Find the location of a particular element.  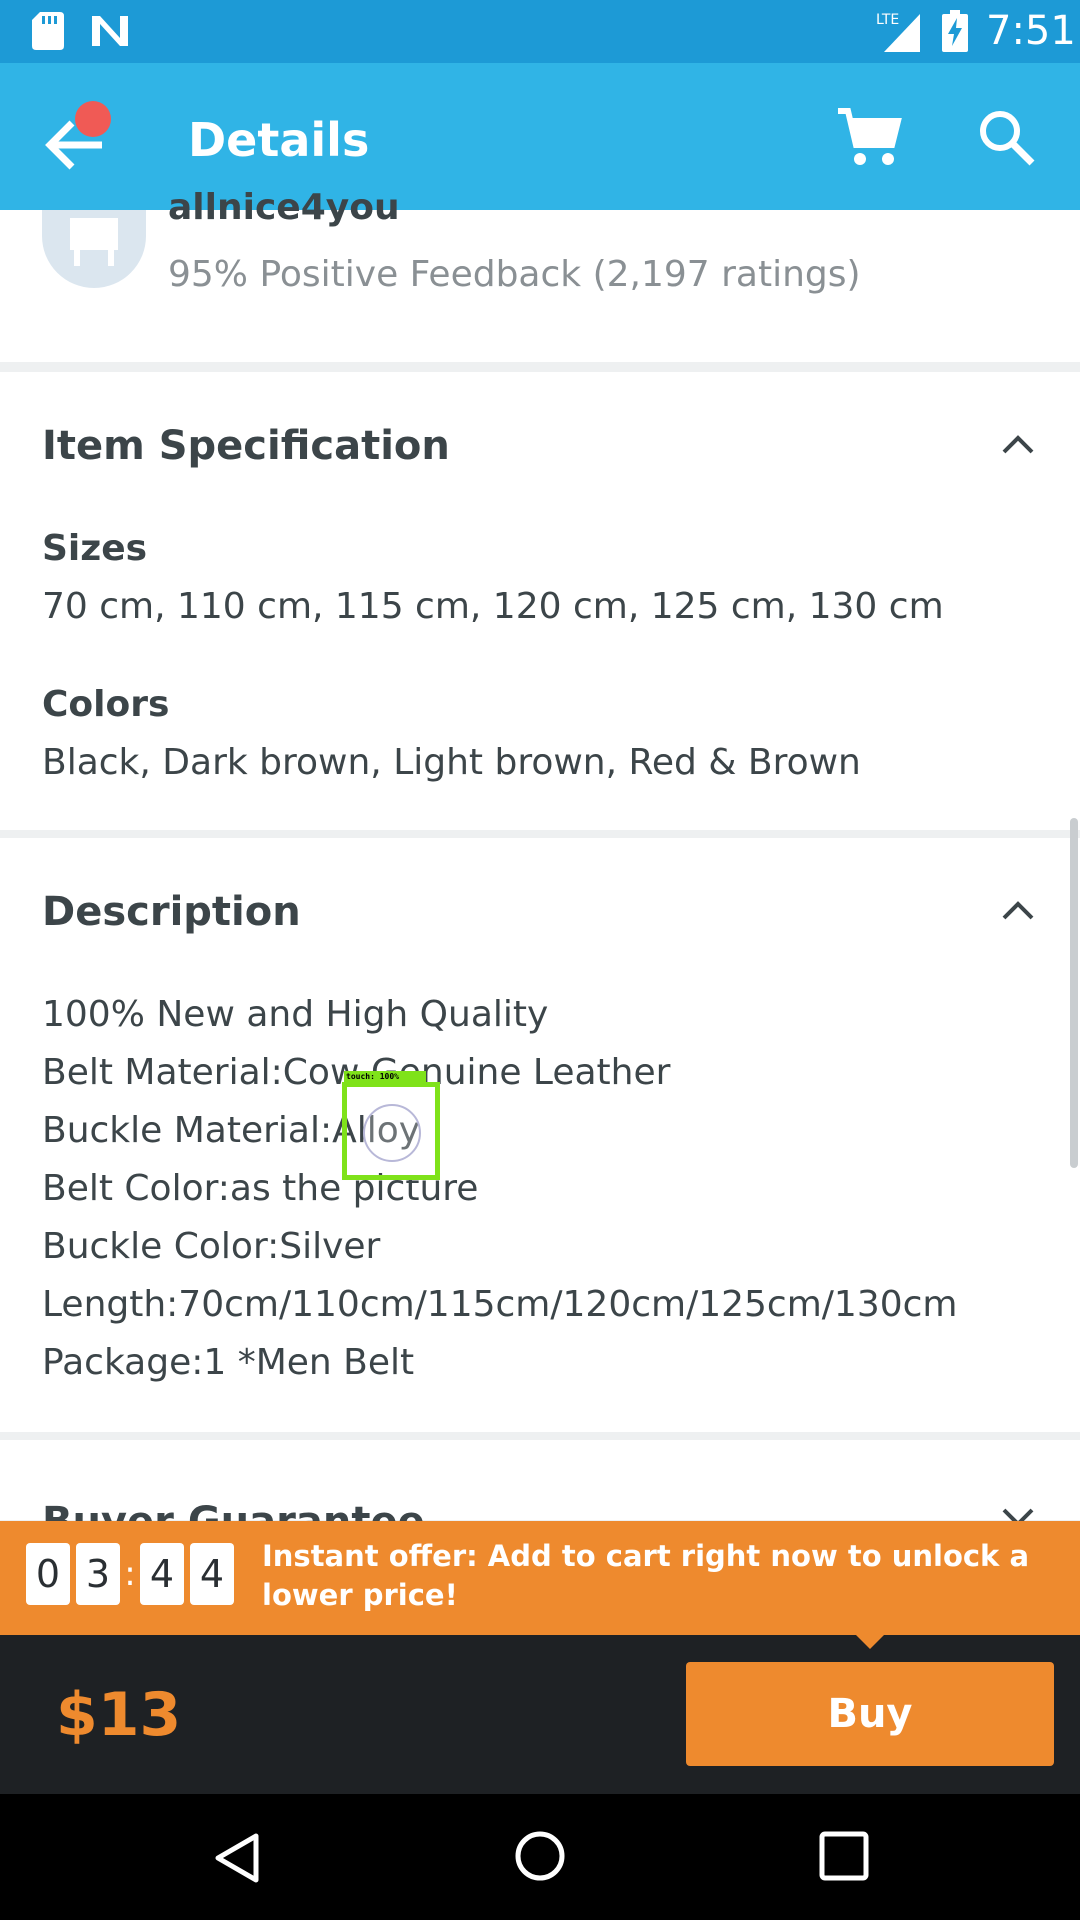

search-icon is located at coordinates (1006, 137).